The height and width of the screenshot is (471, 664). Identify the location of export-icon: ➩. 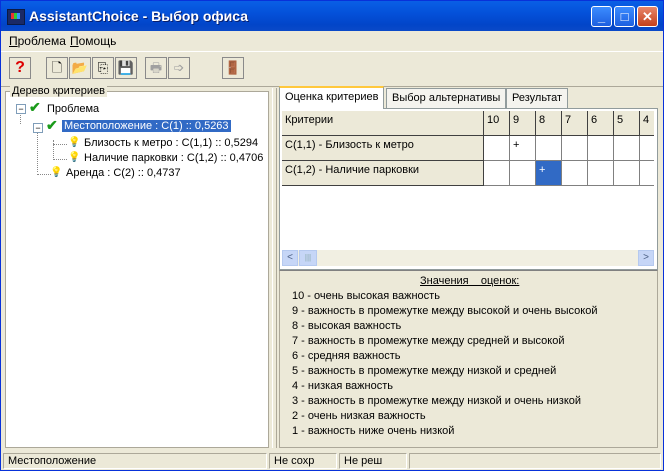
(179, 68).